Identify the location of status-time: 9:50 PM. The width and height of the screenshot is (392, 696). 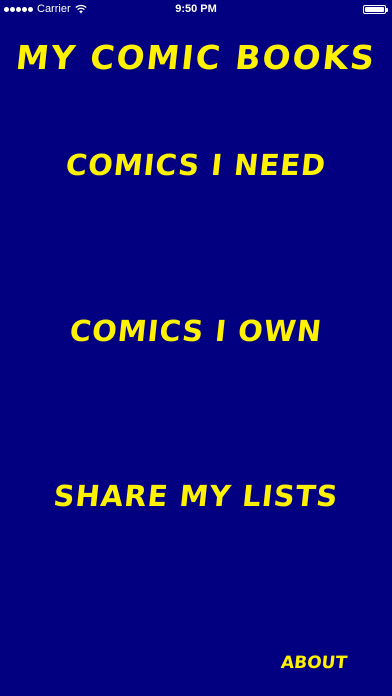
(196, 9).